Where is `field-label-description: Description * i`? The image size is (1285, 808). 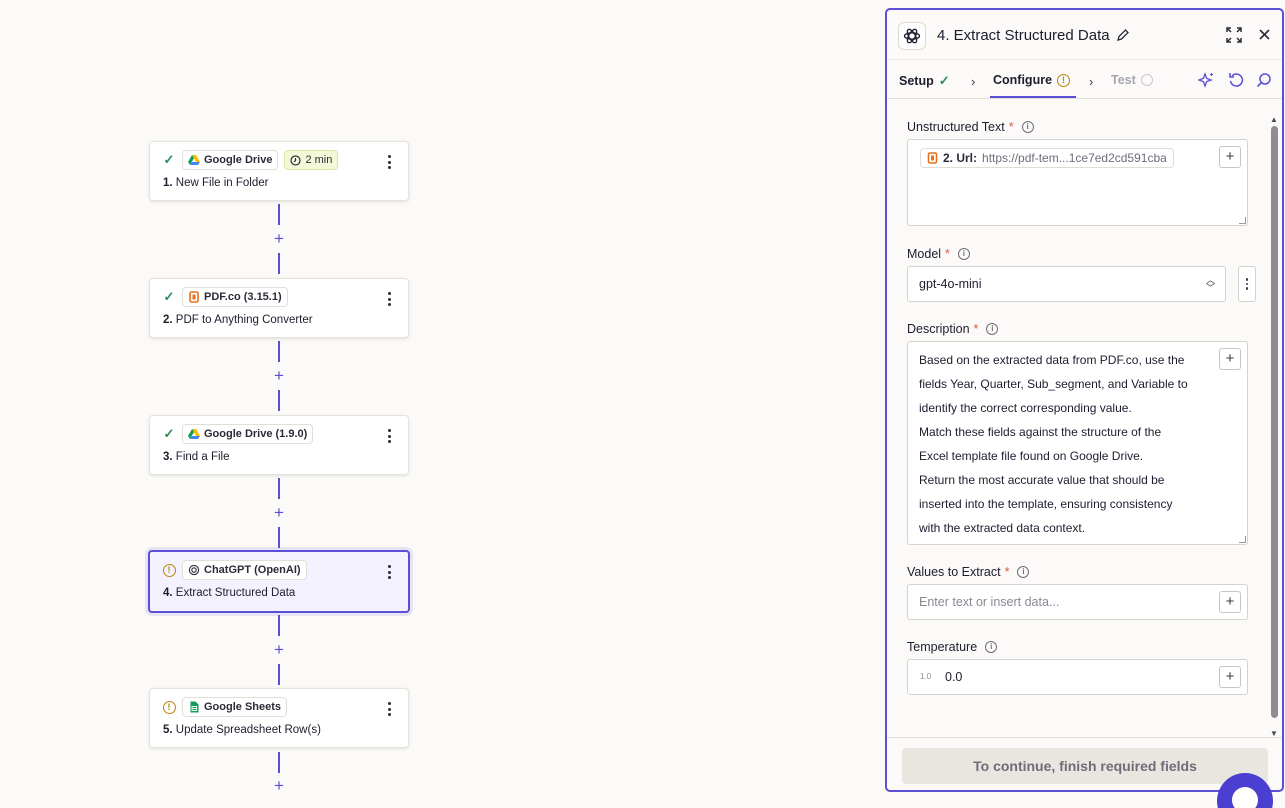
field-label-description: Description * i is located at coordinates (953, 329).